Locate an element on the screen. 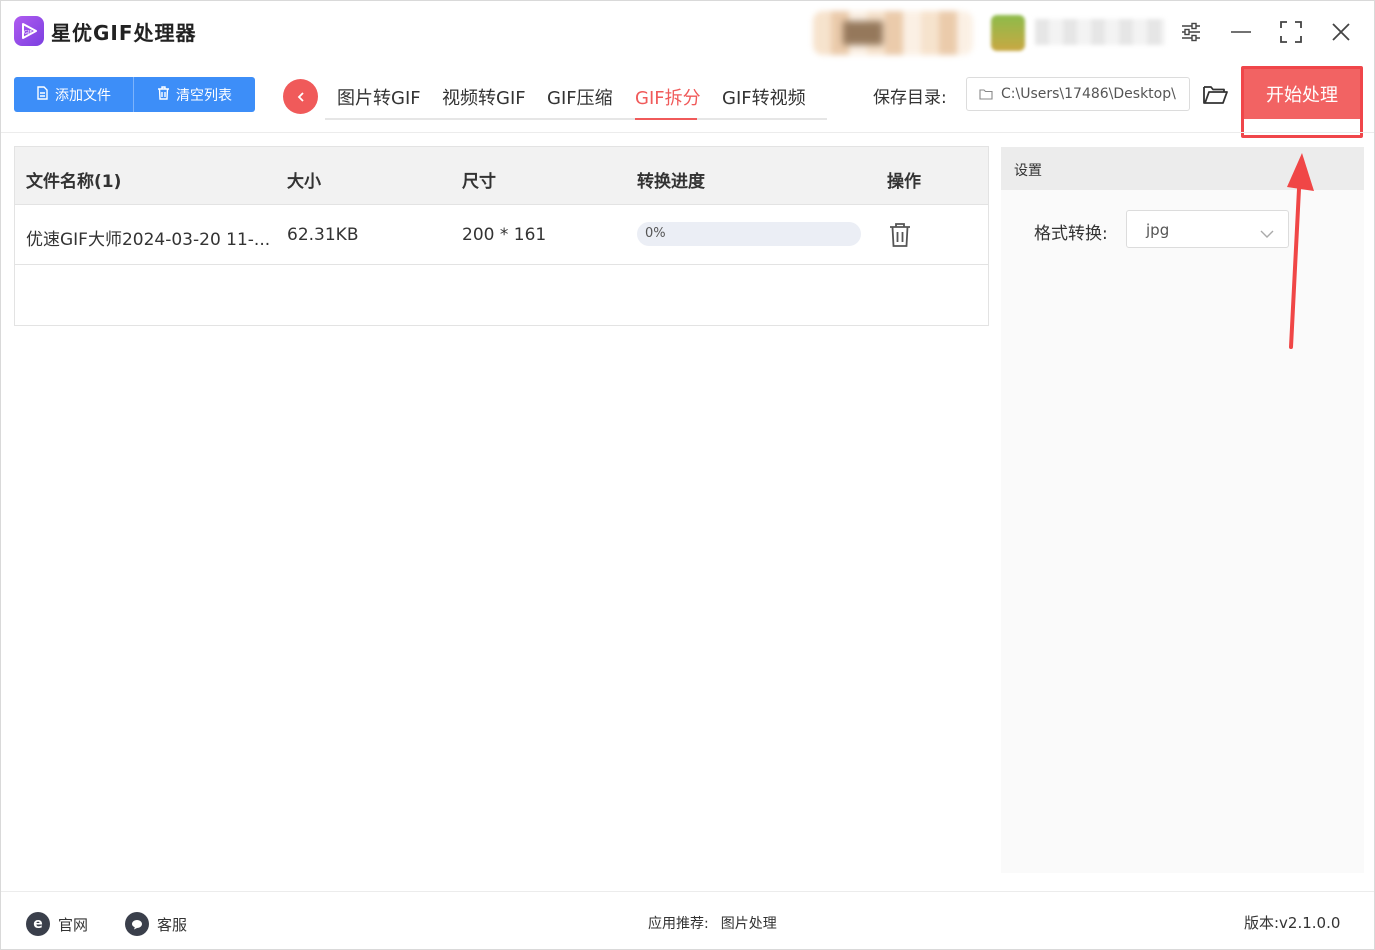  blurred-banner-image is located at coordinates (893, 33).